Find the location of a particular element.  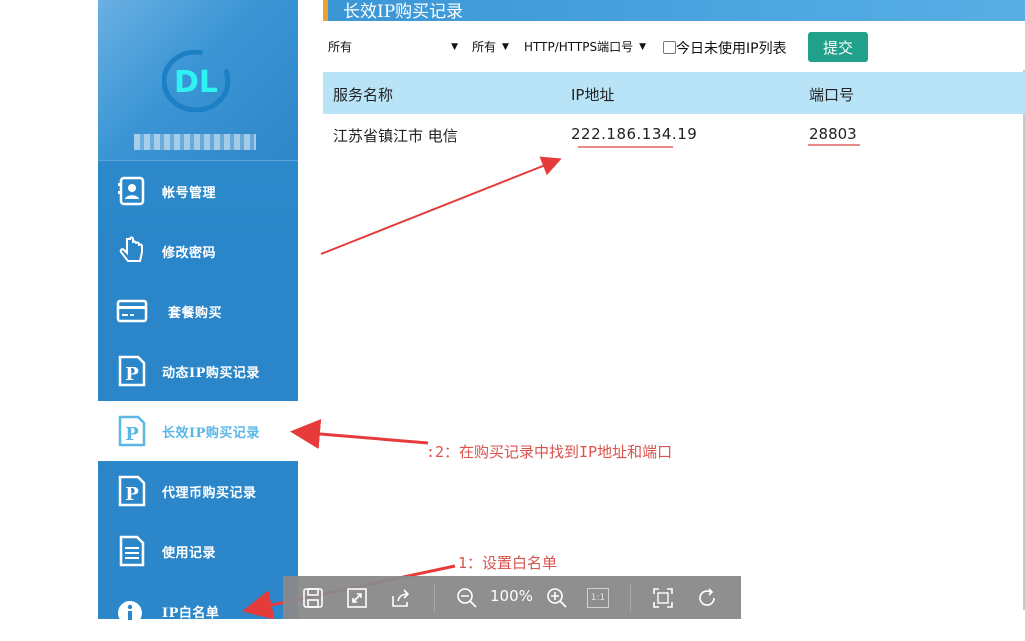

sidebar-item-label: 代理币购买记录 is located at coordinates (209, 493).